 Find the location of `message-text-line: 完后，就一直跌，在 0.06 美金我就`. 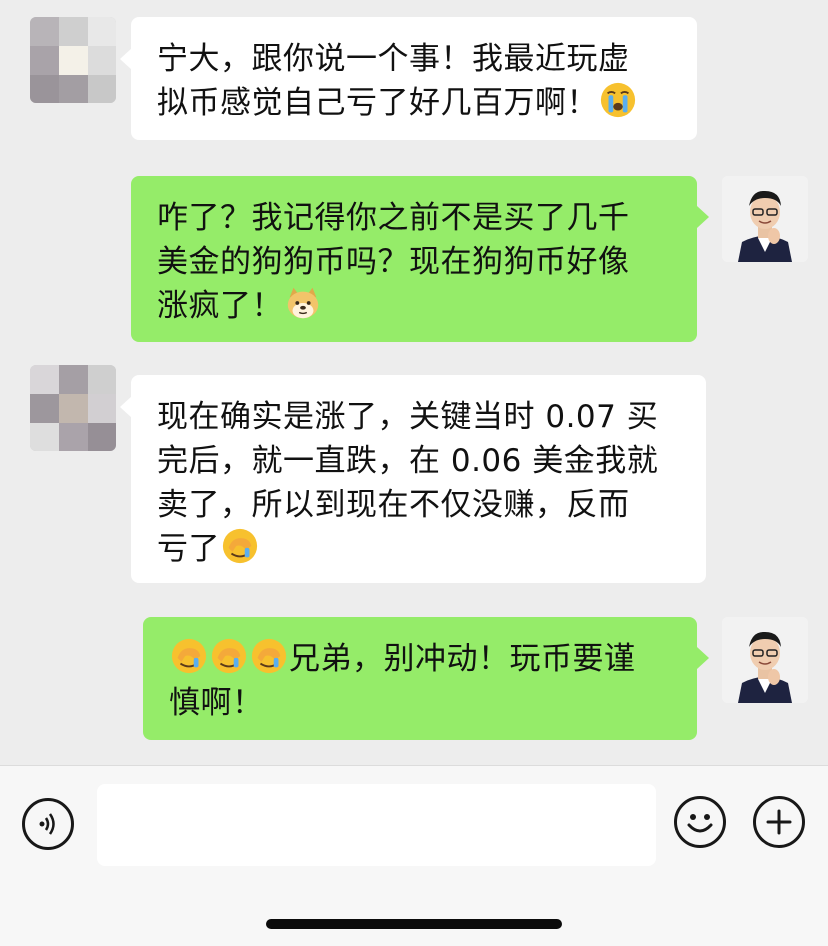

message-text-line: 完后，就一直跌，在 0.06 美金我就 is located at coordinates (408, 461).